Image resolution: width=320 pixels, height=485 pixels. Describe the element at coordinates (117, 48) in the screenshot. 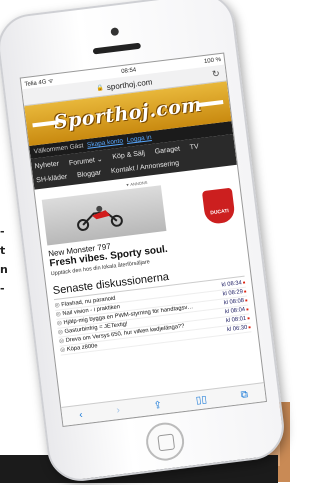

I see `speaker-icon` at that location.